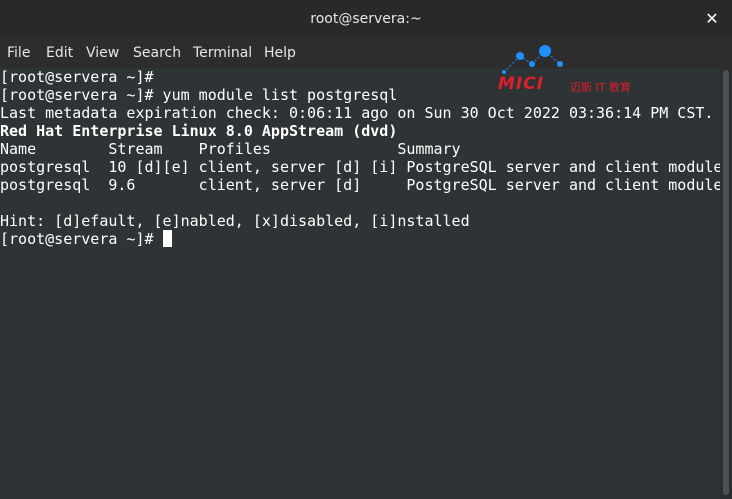 The image size is (732, 499). I want to click on menu-terminal: Terminal, so click(222, 53).